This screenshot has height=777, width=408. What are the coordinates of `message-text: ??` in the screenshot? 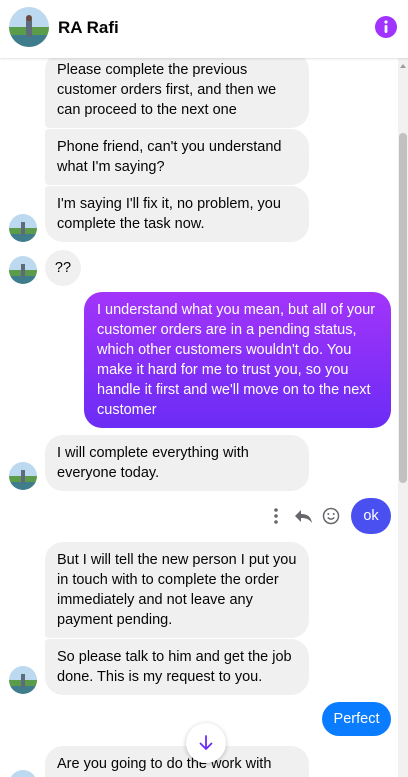 It's located at (63, 268).